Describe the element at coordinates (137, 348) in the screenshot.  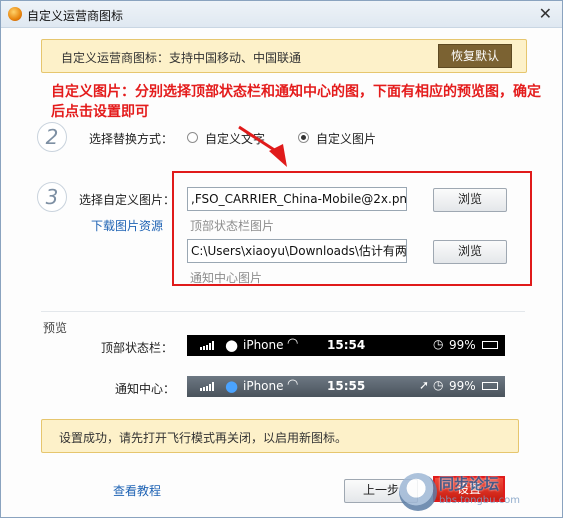
I see `preview-top-bar-label: 顶部状态栏：` at that location.